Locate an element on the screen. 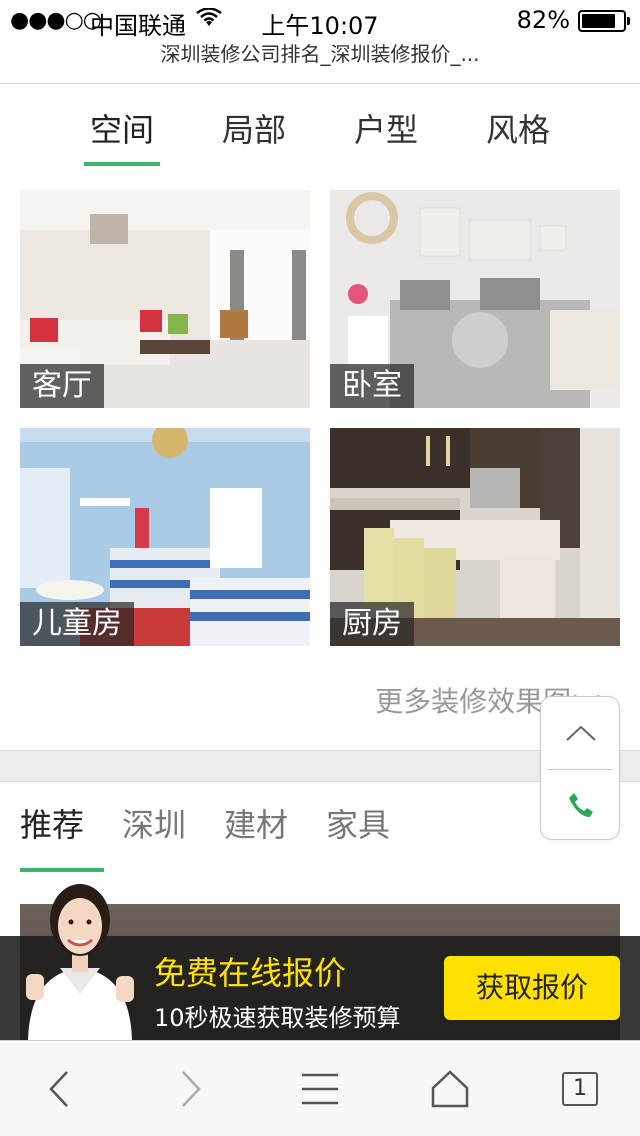 This screenshot has width=640, height=1136. browser-toolbar: 1 is located at coordinates (320, 1088).